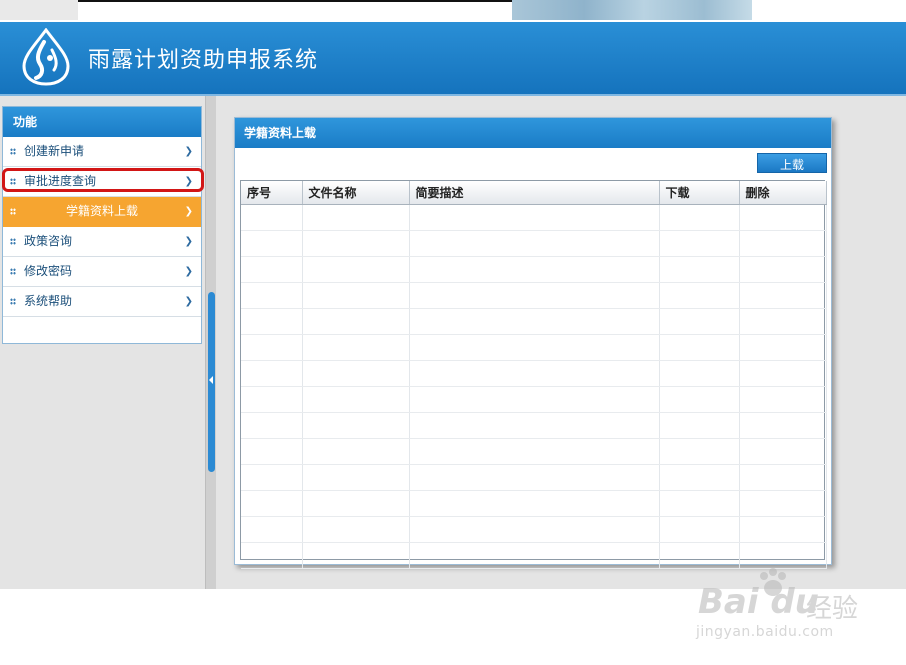 This screenshot has height=665, width=906. What do you see at coordinates (272, 193) in the screenshot?
I see `column-header-index: 序号` at bounding box center [272, 193].